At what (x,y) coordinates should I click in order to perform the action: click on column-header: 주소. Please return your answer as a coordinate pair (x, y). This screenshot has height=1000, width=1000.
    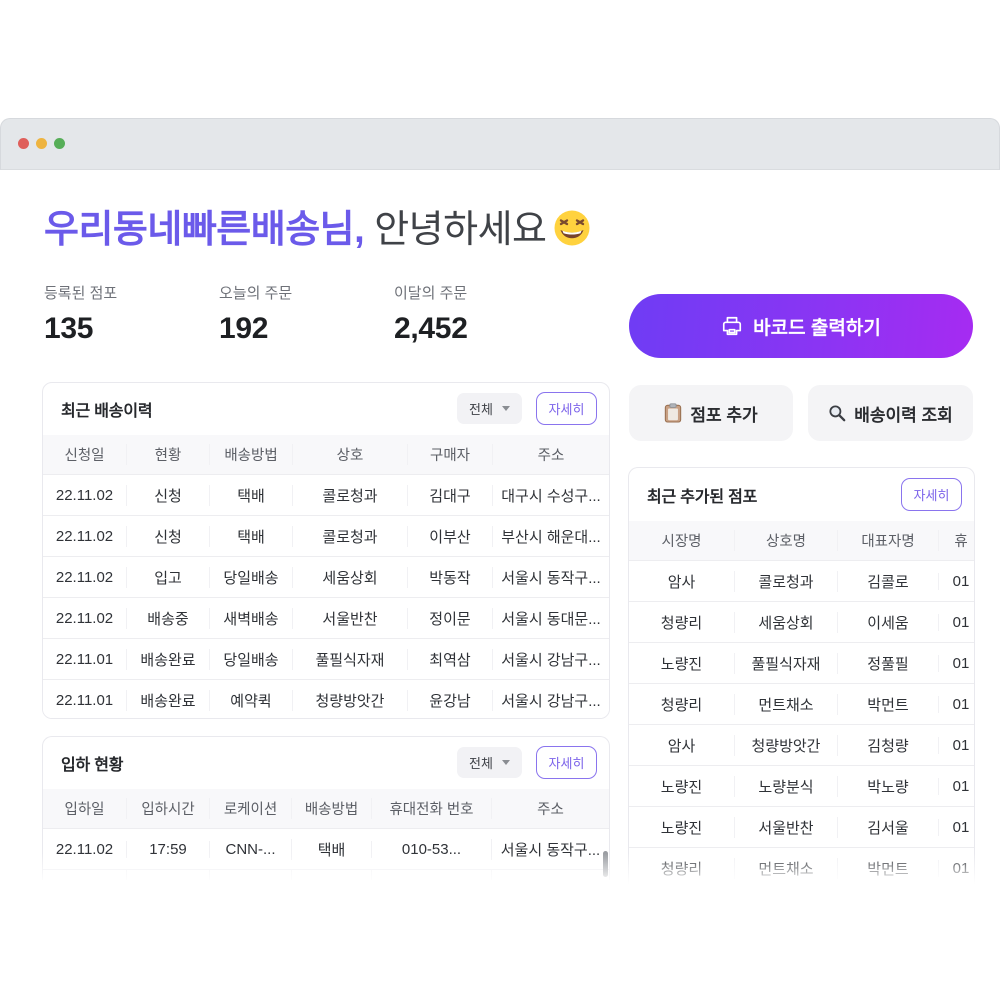
    Looking at the image, I should click on (550, 454).